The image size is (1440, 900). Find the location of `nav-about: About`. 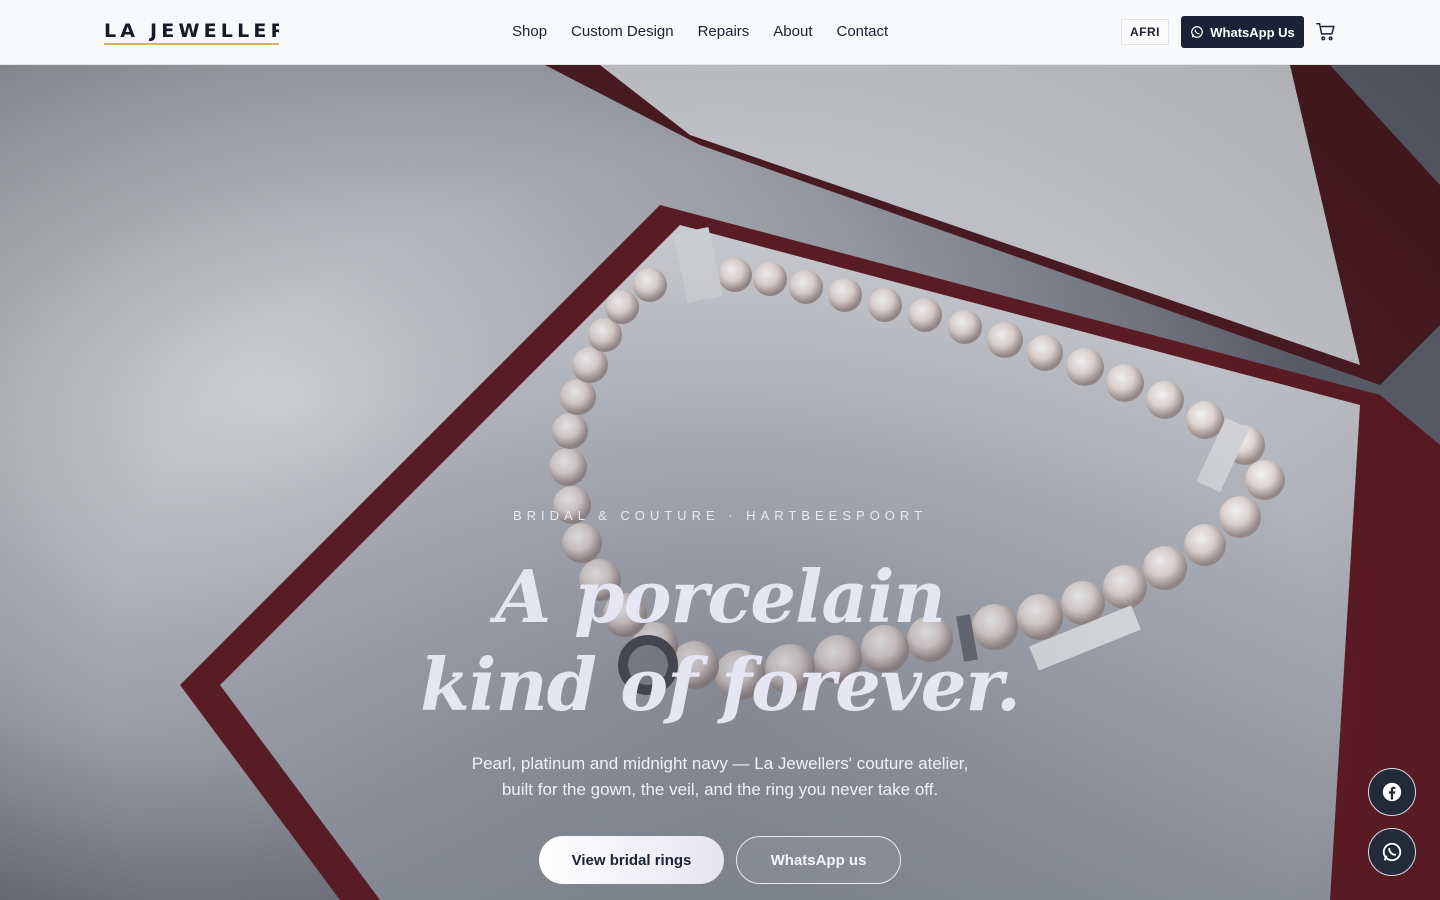

nav-about: About is located at coordinates (792, 32).